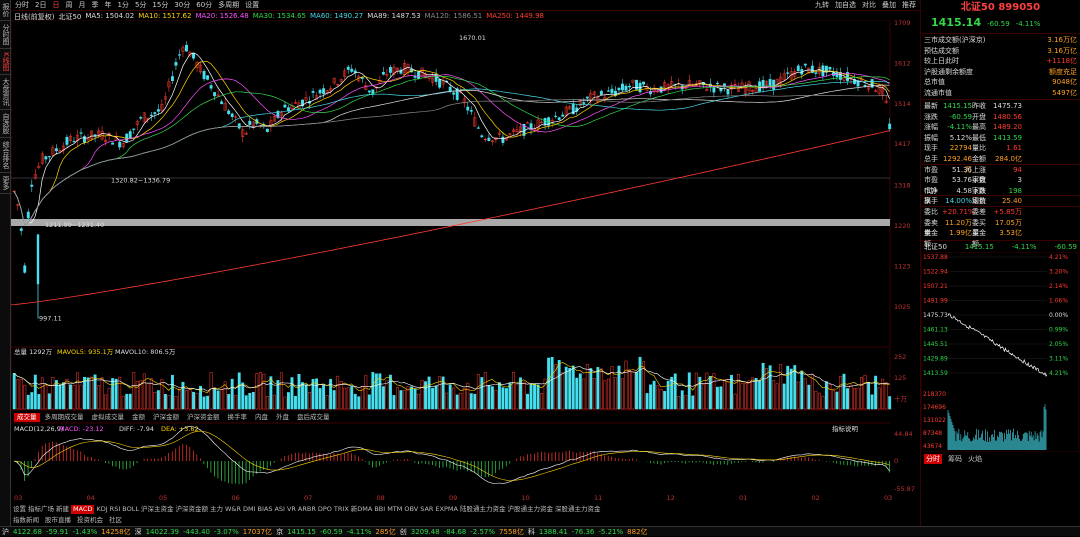  Describe the element at coordinates (909, 5) in the screenshot. I see `toolbar-action: 推荐` at that location.